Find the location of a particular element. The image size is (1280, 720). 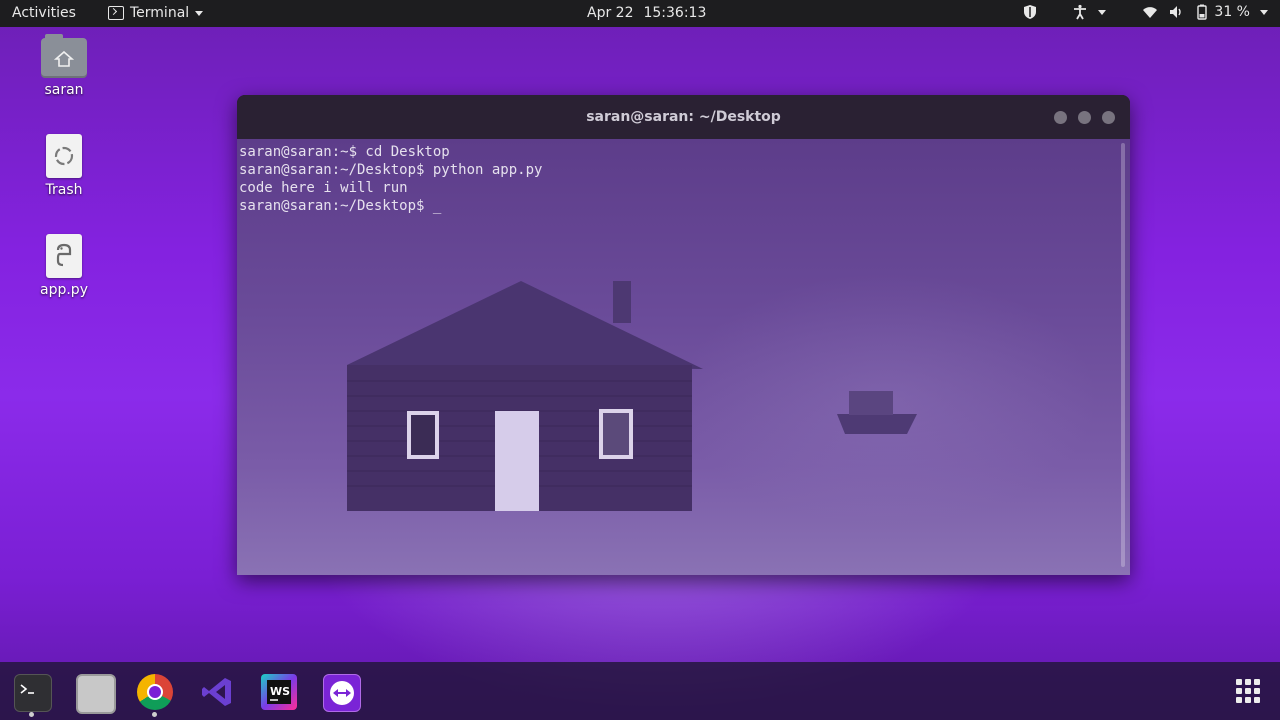

files-icon is located at coordinates (96, 694).